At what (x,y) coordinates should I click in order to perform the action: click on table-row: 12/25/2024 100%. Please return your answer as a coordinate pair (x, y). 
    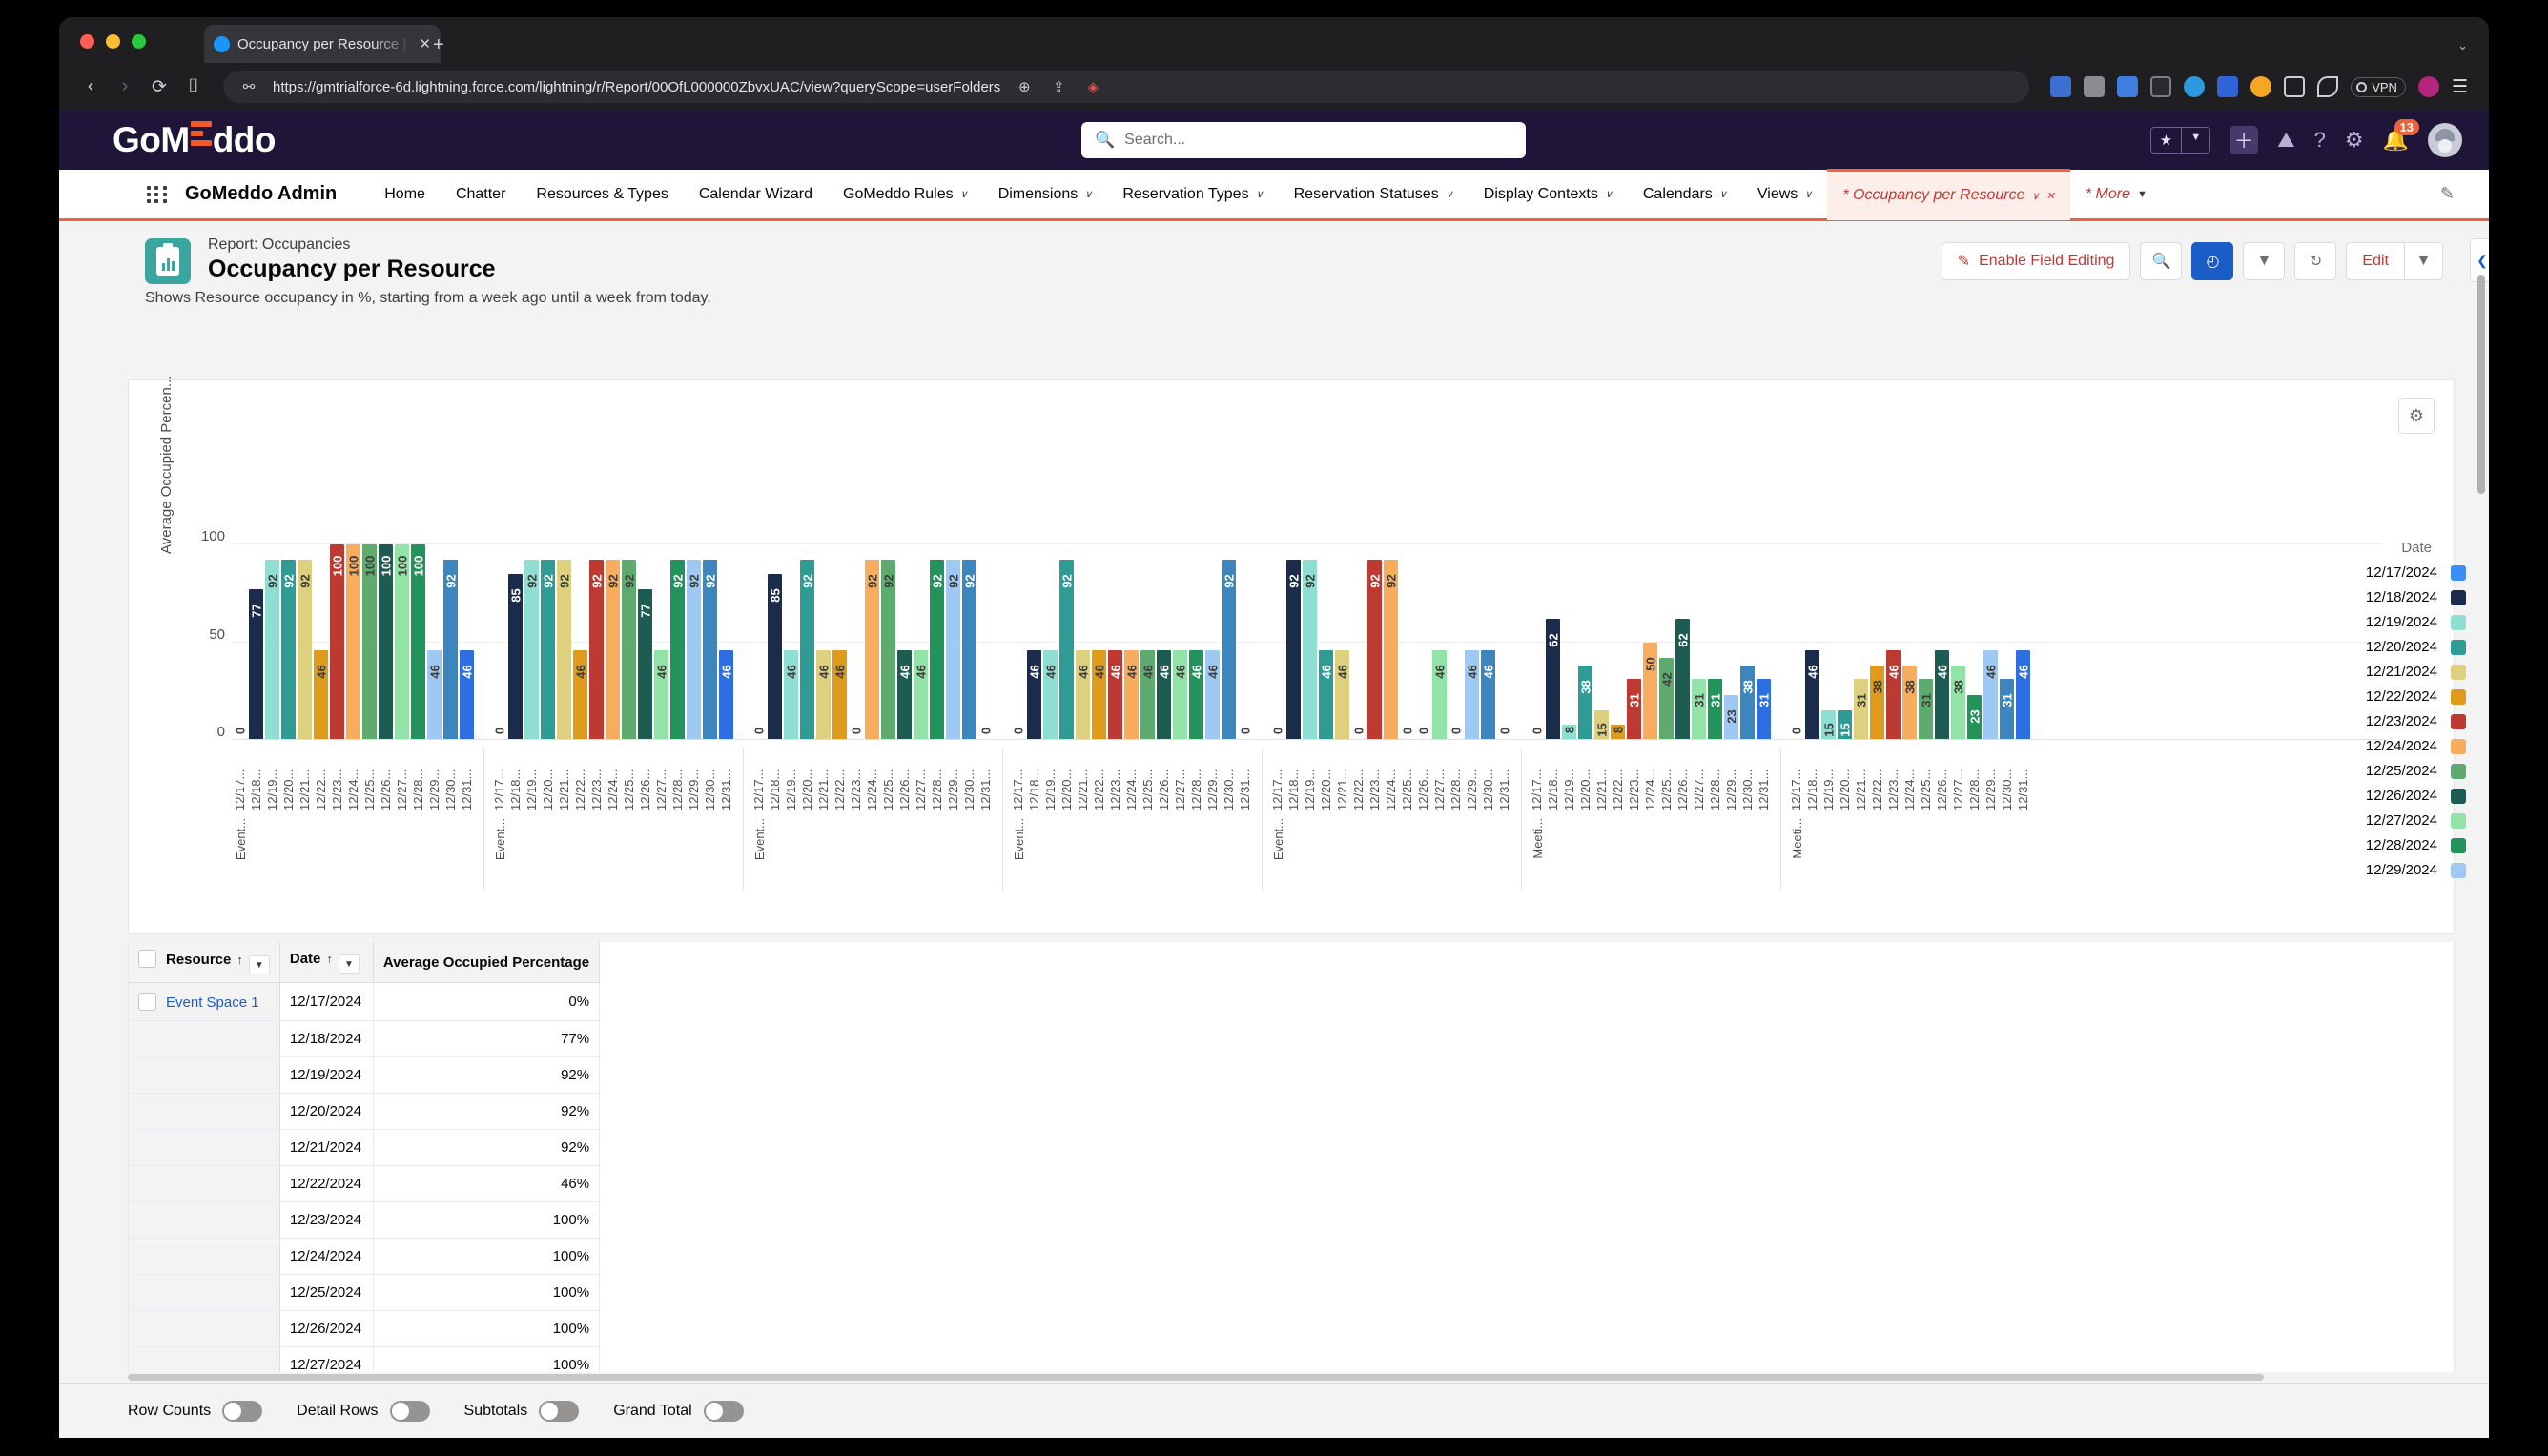
    Looking at the image, I should click on (365, 1292).